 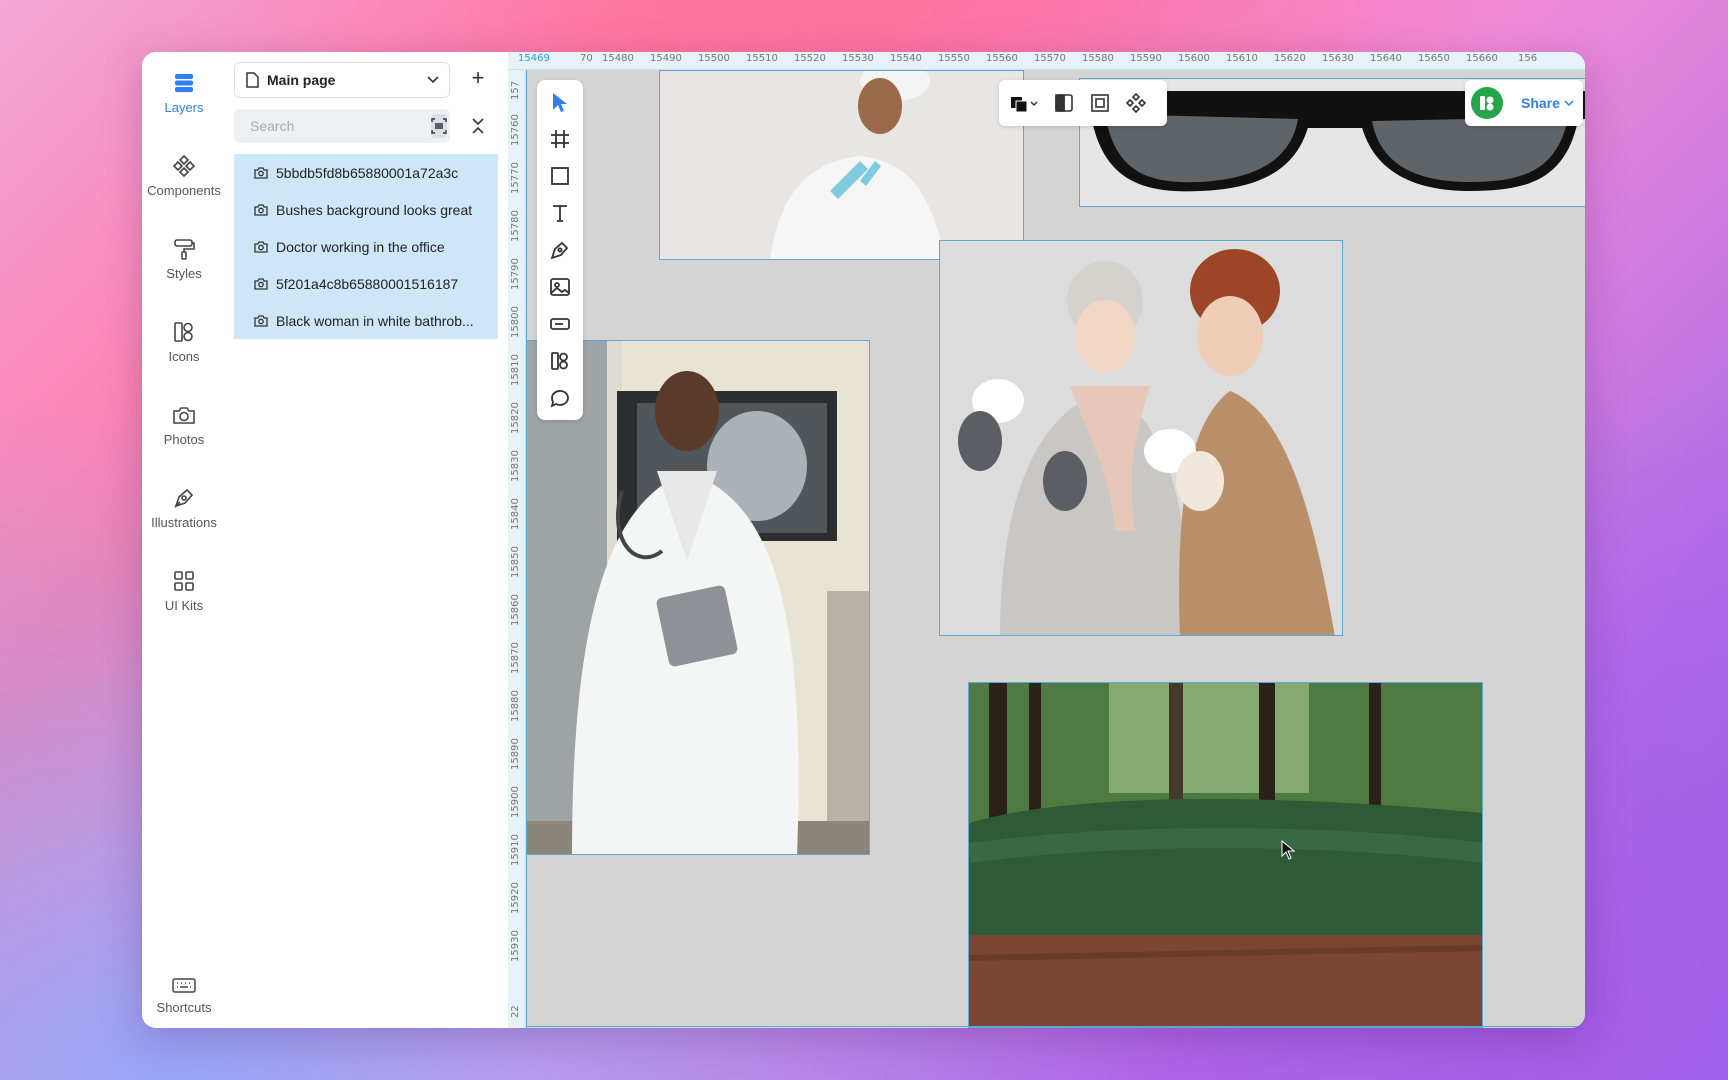 What do you see at coordinates (184, 92) in the screenshot?
I see `rail-layers: Layers` at bounding box center [184, 92].